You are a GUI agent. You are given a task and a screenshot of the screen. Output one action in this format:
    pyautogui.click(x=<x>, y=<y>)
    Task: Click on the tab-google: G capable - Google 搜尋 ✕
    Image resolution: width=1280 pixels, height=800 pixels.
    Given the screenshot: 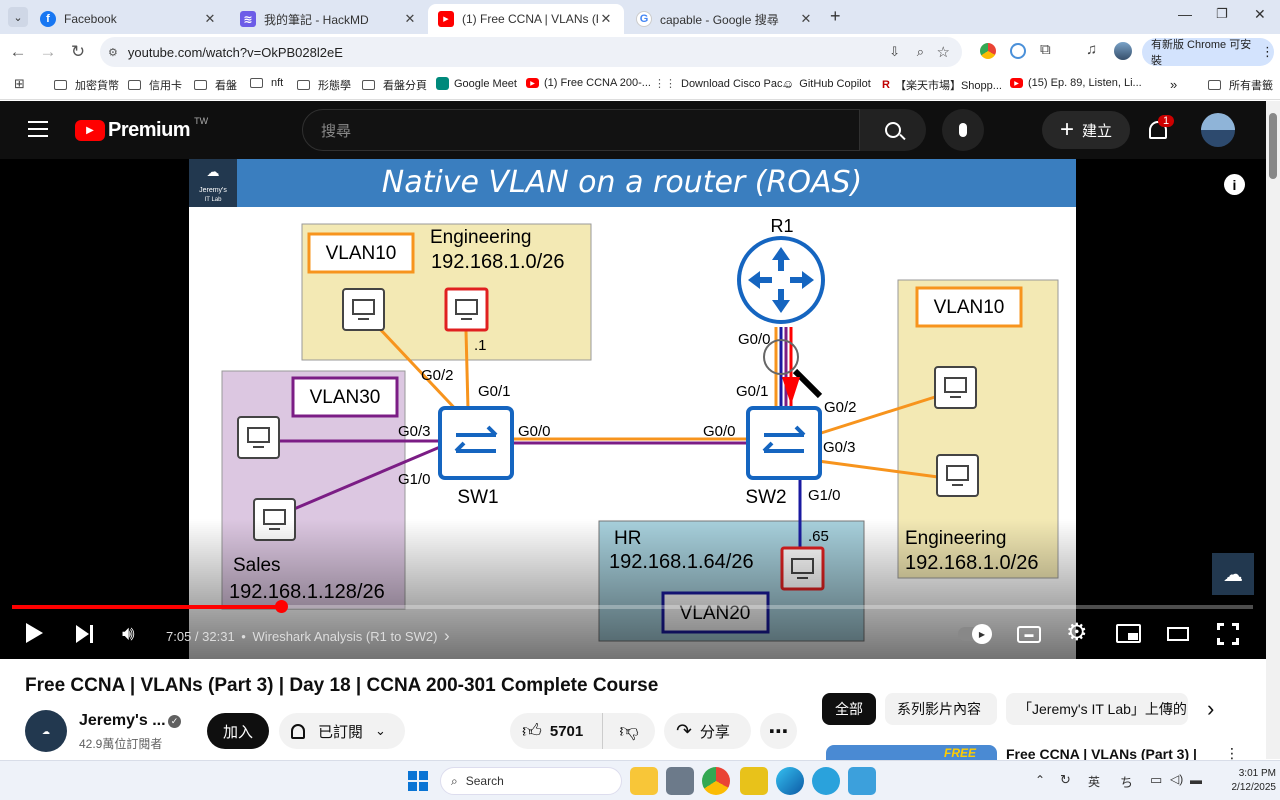 What is the action you would take?
    pyautogui.click(x=725, y=19)
    